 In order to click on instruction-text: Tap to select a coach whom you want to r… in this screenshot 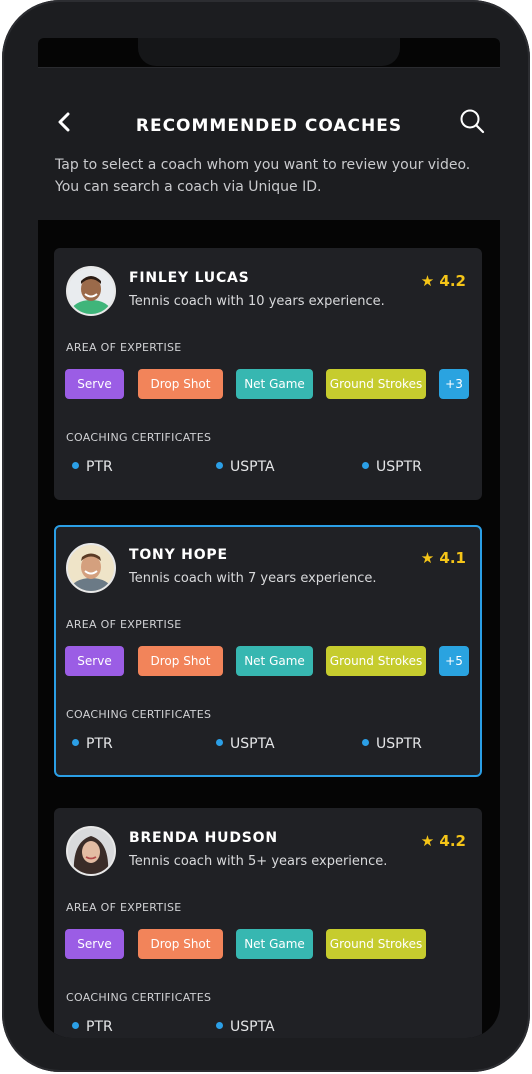, I will do `click(263, 176)`.